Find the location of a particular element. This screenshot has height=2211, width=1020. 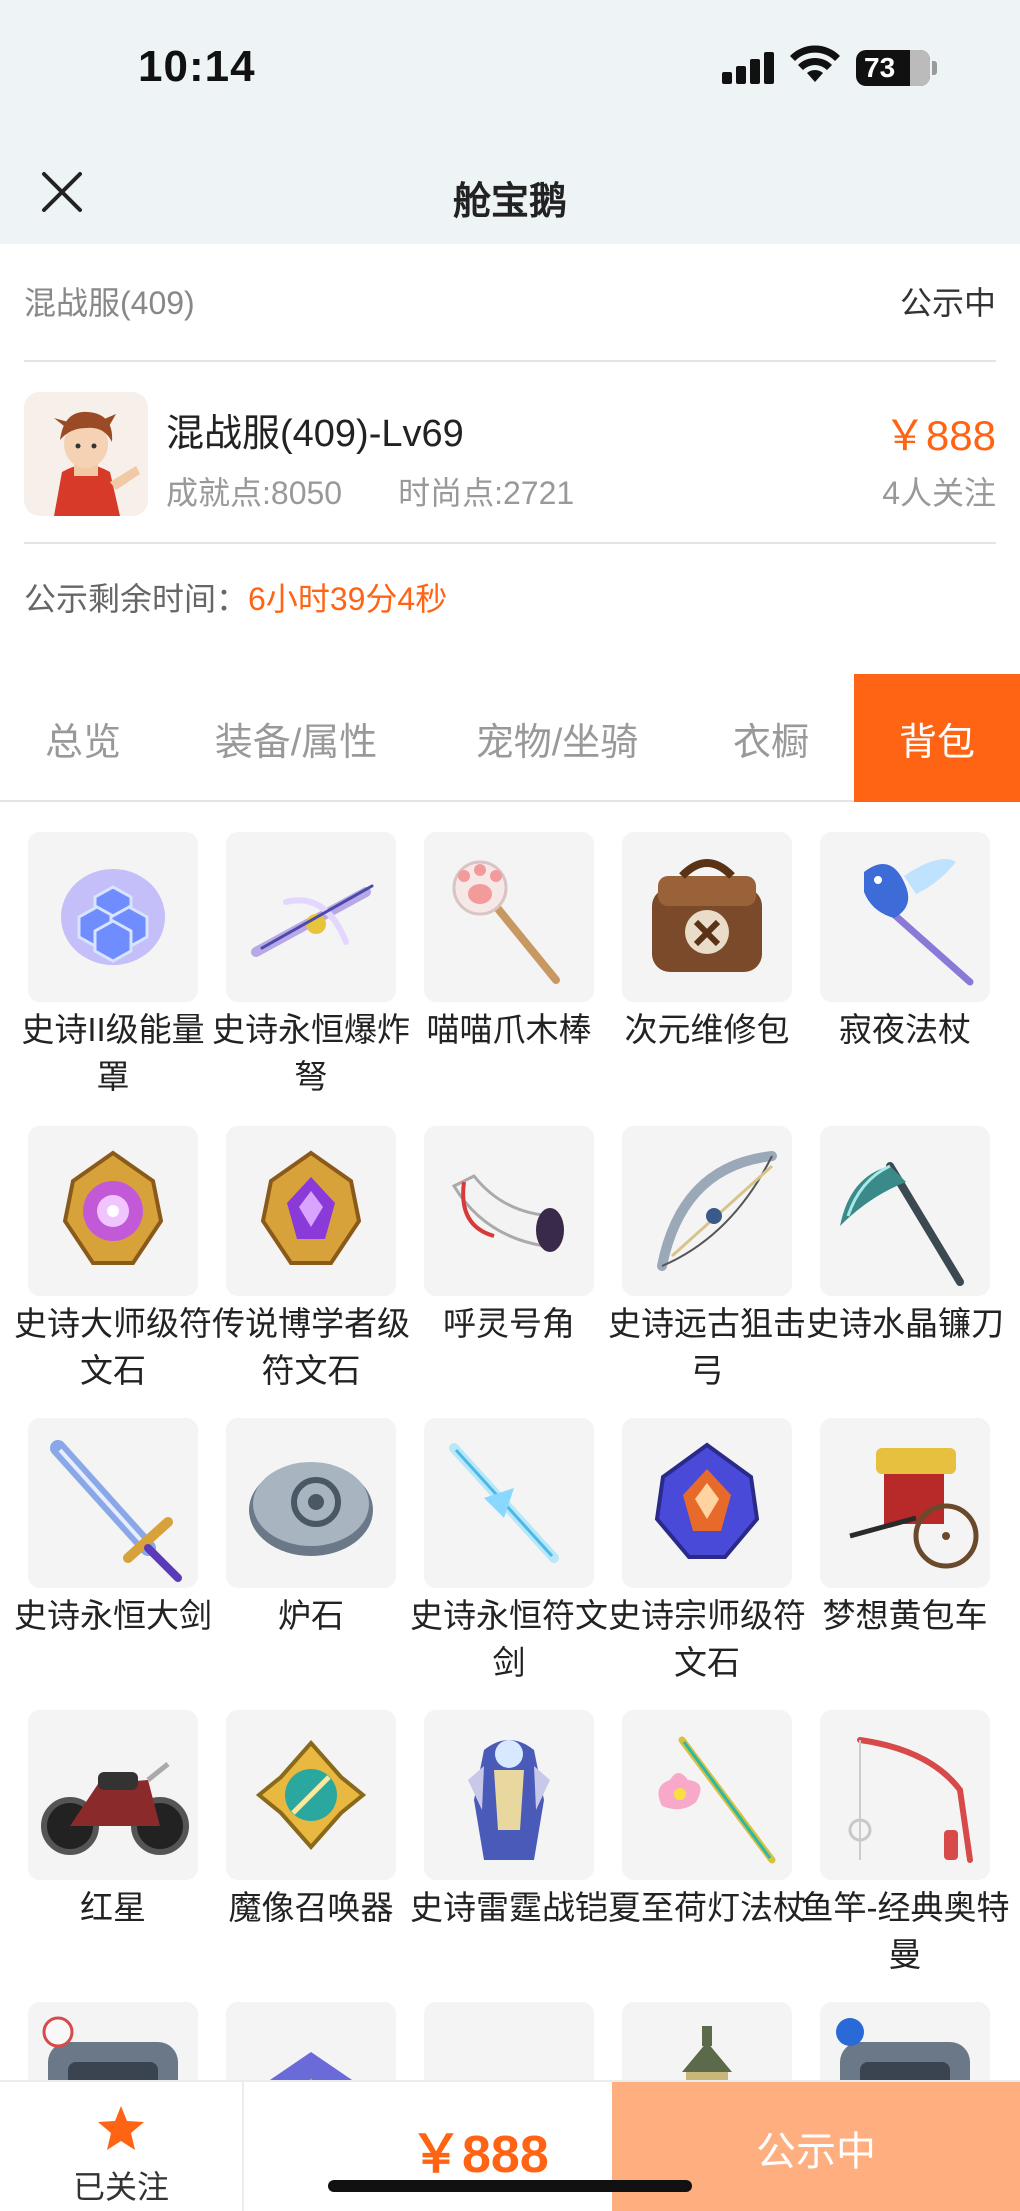

tab-pets-mounts: 宠物/坐骑 is located at coordinates (557, 738).